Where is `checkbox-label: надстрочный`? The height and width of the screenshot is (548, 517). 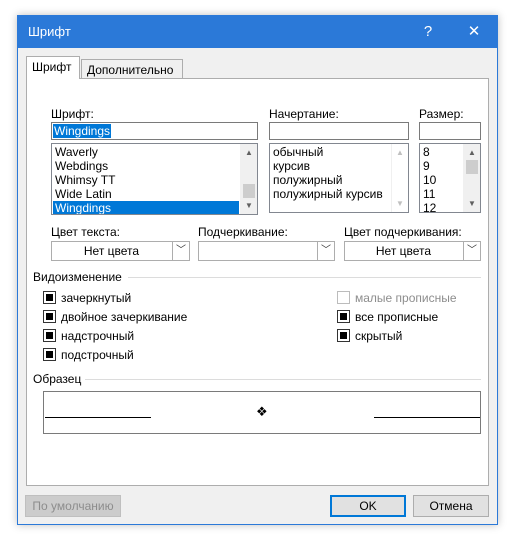 checkbox-label: надстрочный is located at coordinates (98, 336).